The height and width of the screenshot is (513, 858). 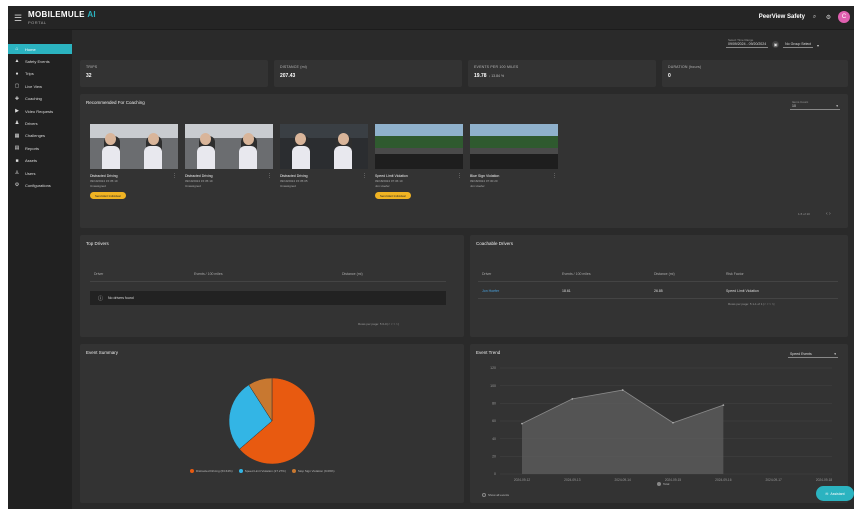 What do you see at coordinates (40, 161) in the screenshot?
I see `sidebar-item-assets: ■ Assets` at bounding box center [40, 161].